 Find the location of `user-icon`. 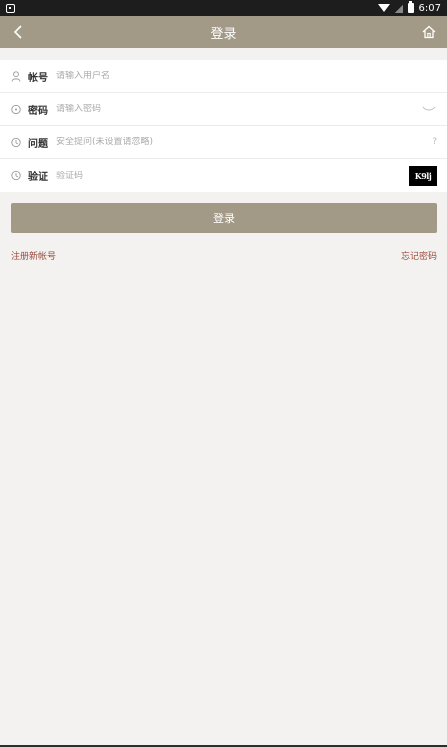

user-icon is located at coordinates (16, 76).